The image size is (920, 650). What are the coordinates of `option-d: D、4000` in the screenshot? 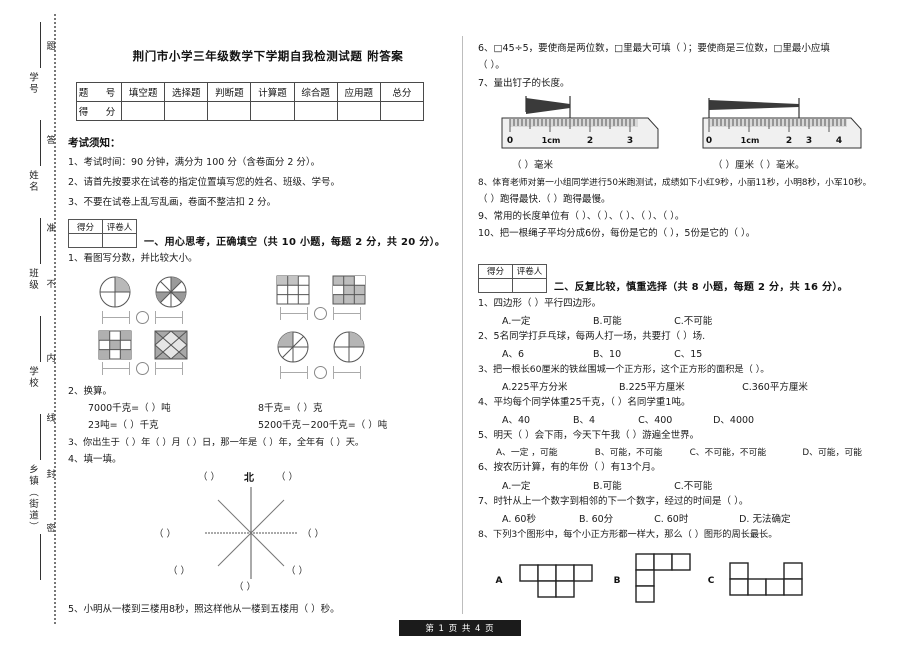 It's located at (733, 419).